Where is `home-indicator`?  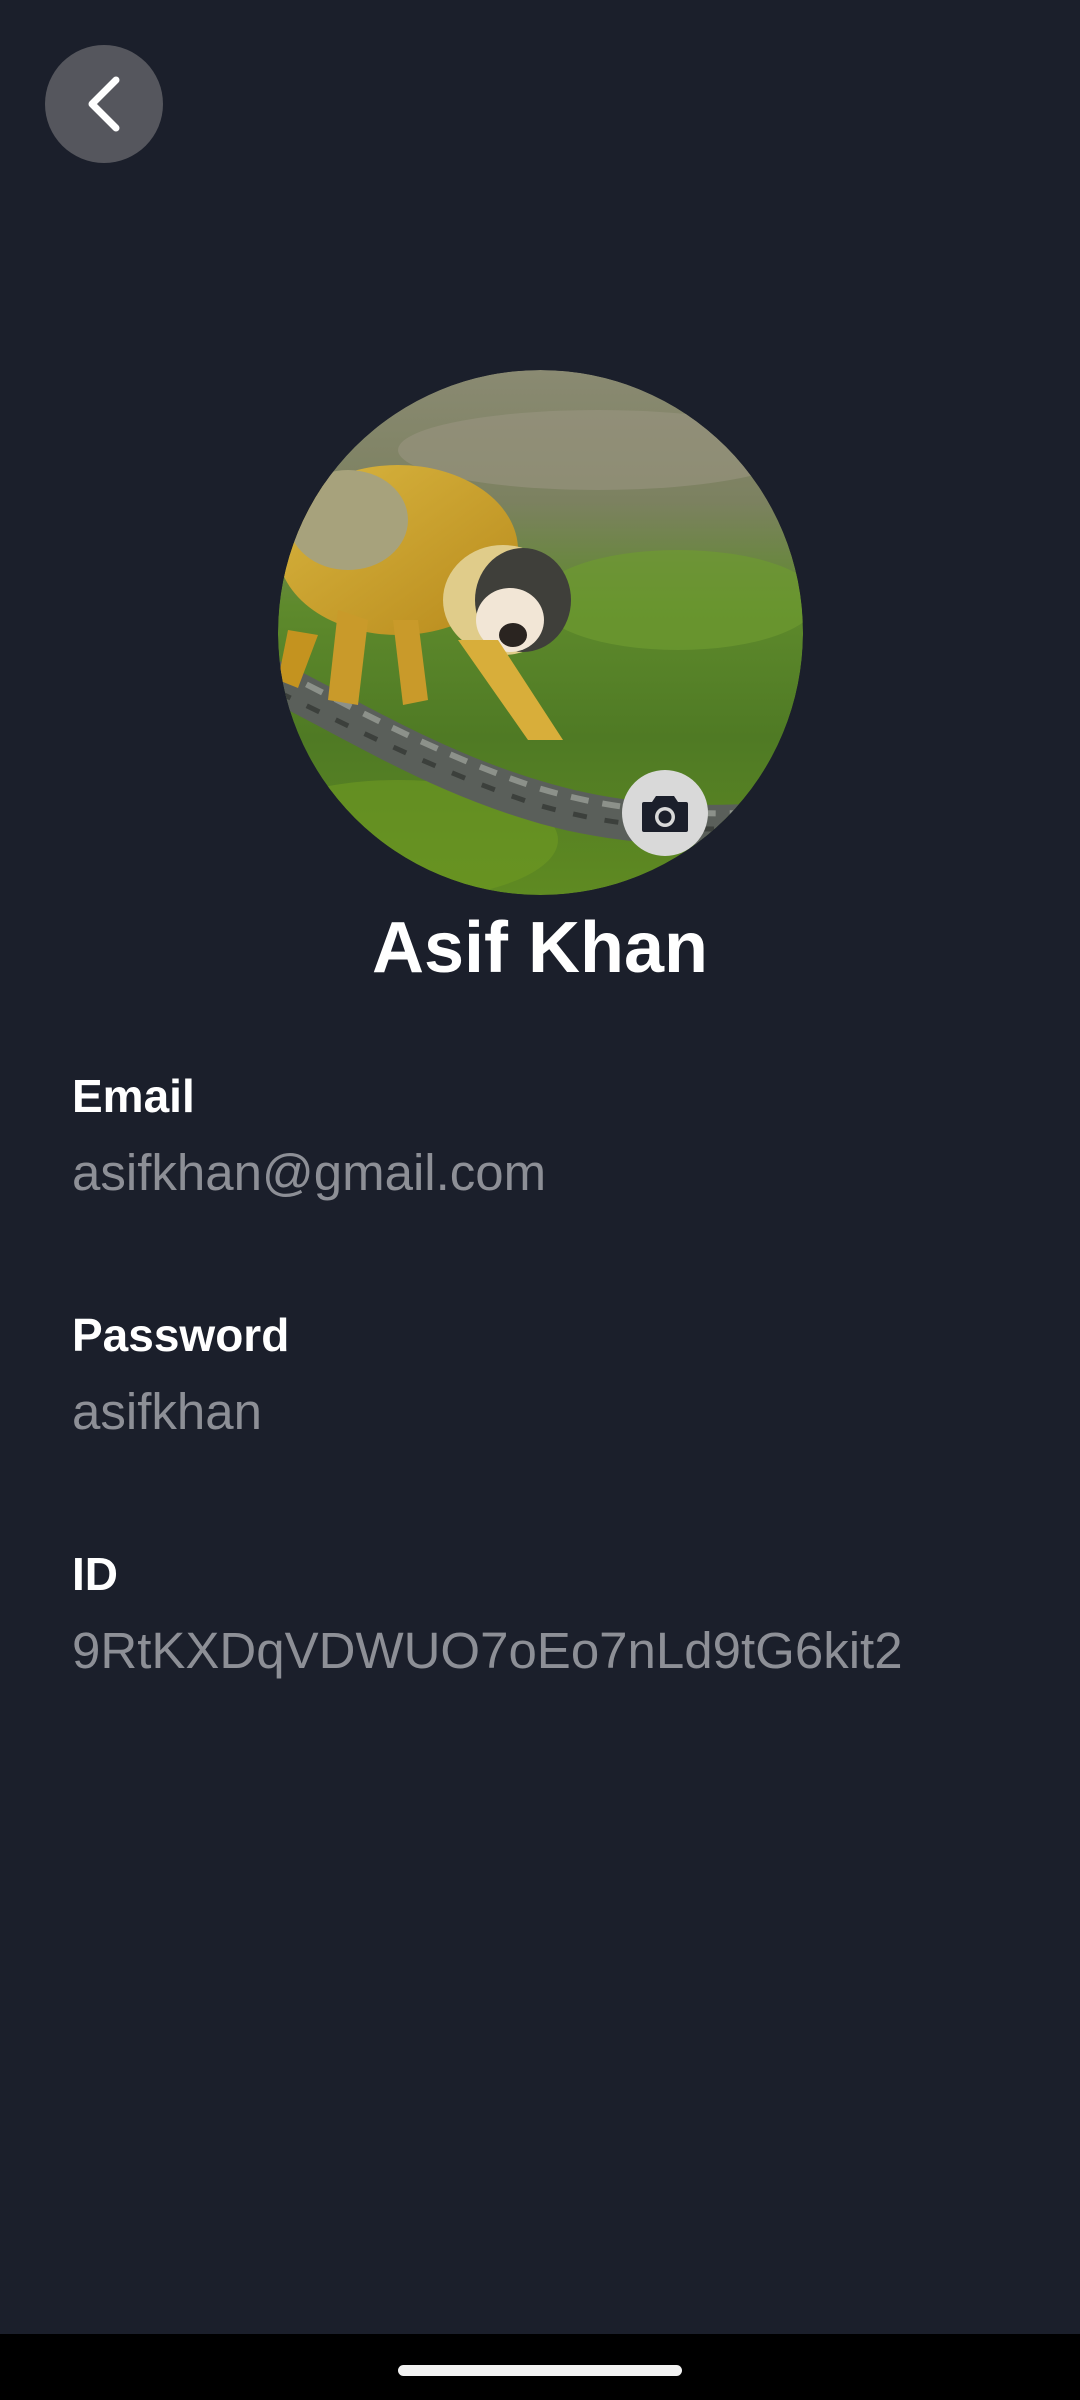
home-indicator is located at coordinates (540, 2370).